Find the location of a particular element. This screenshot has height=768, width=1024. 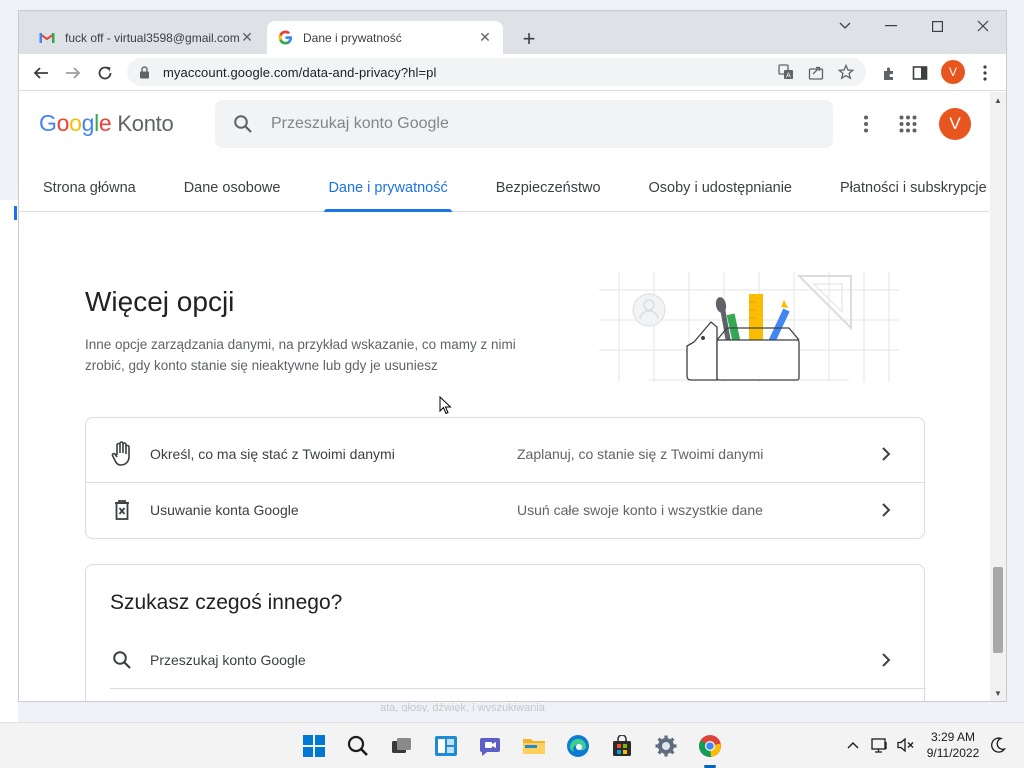

toolbox-illustration is located at coordinates (749, 327).